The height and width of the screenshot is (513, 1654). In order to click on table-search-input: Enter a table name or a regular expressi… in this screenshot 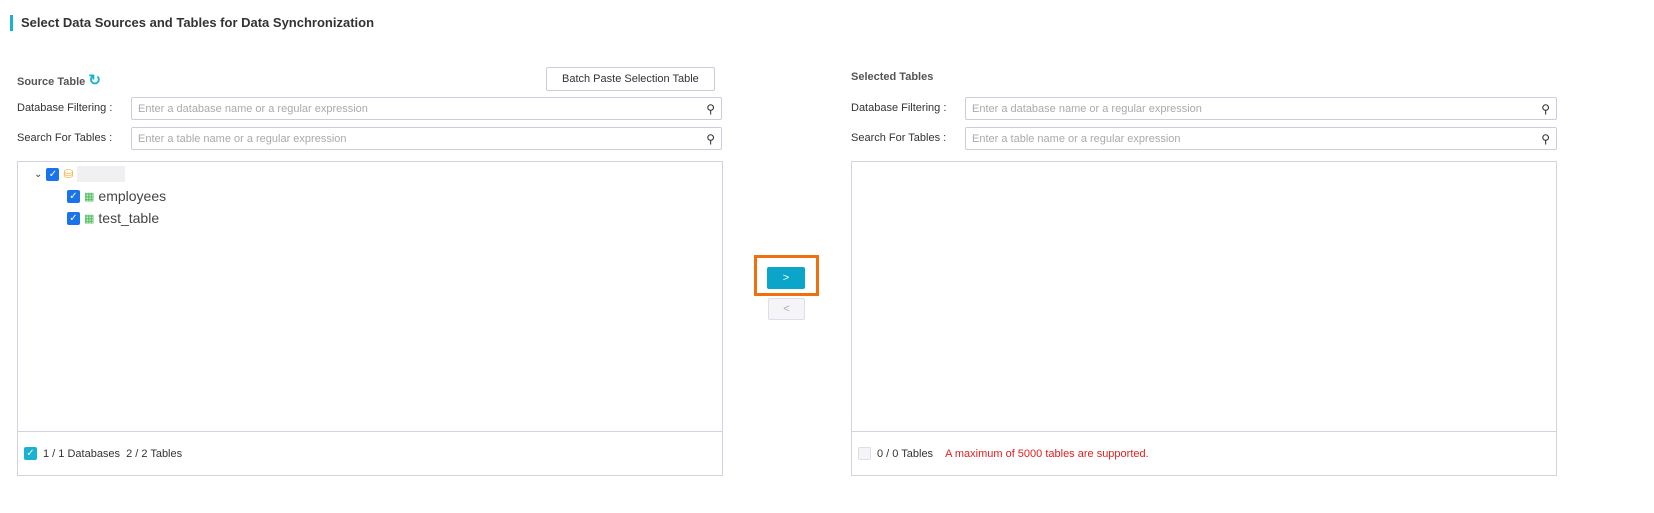, I will do `click(426, 138)`.